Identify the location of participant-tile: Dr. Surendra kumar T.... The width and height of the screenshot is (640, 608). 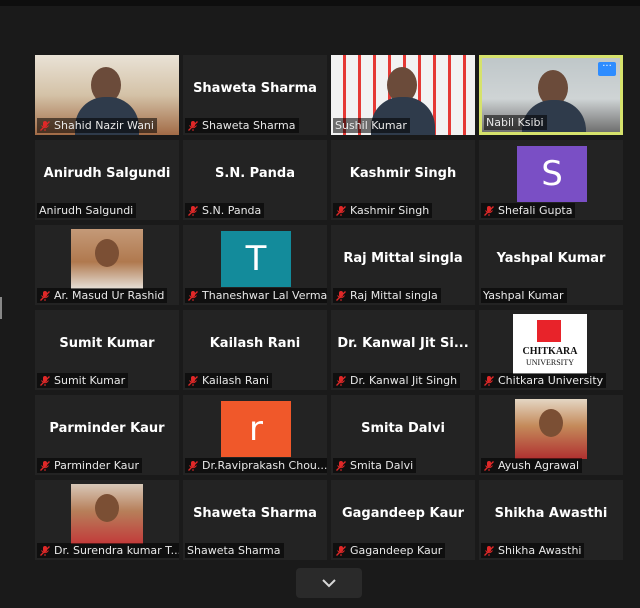
(107, 520).